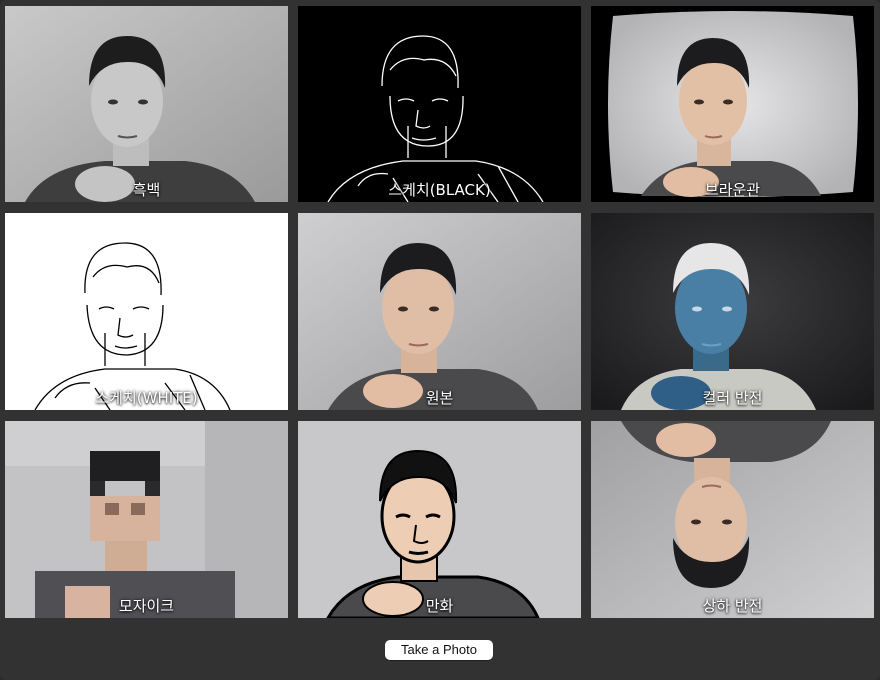  I want to click on filter-tile-sketch-black: 스케치(BLACK), so click(439, 104).